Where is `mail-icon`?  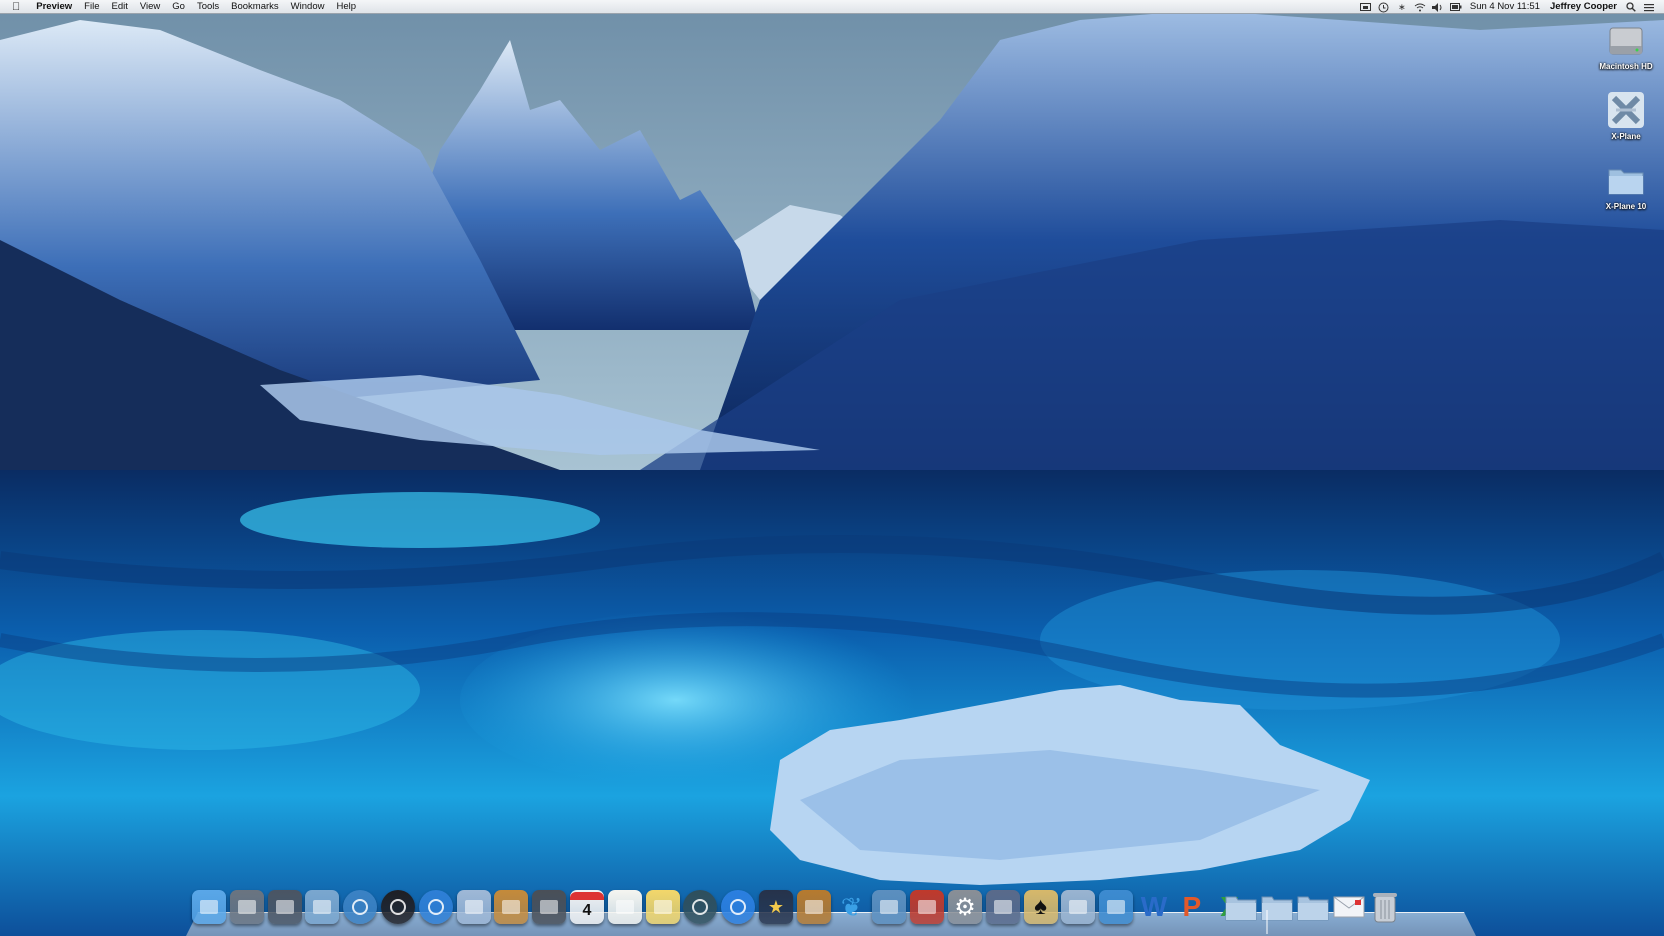
mail-icon is located at coordinates (473, 907).